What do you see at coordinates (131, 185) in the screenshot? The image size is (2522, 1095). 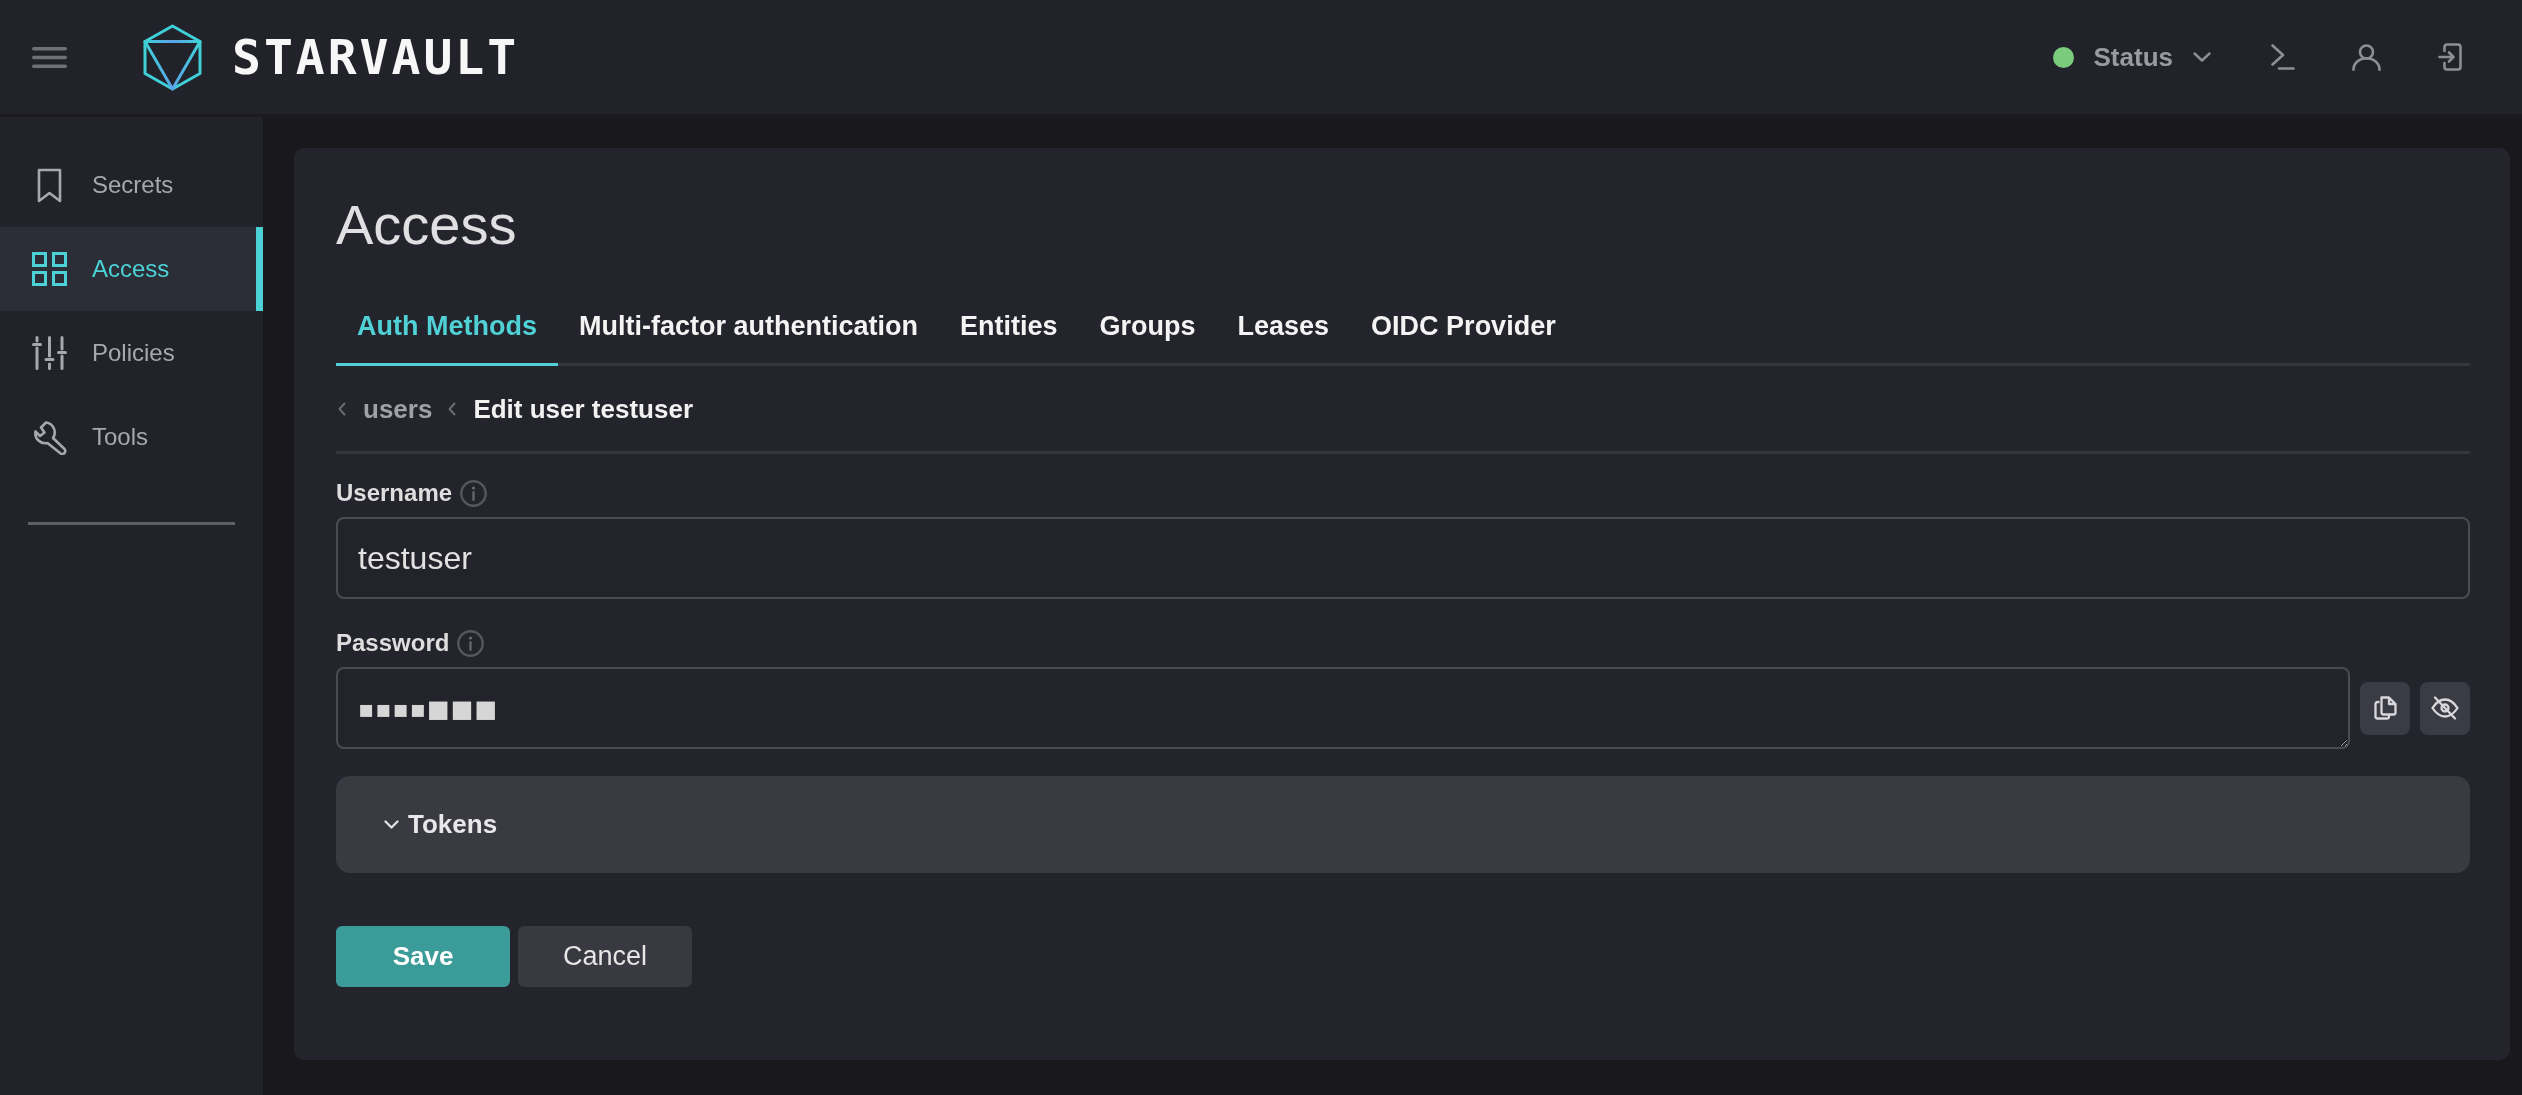 I see `sidebar-item: Secrets` at bounding box center [131, 185].